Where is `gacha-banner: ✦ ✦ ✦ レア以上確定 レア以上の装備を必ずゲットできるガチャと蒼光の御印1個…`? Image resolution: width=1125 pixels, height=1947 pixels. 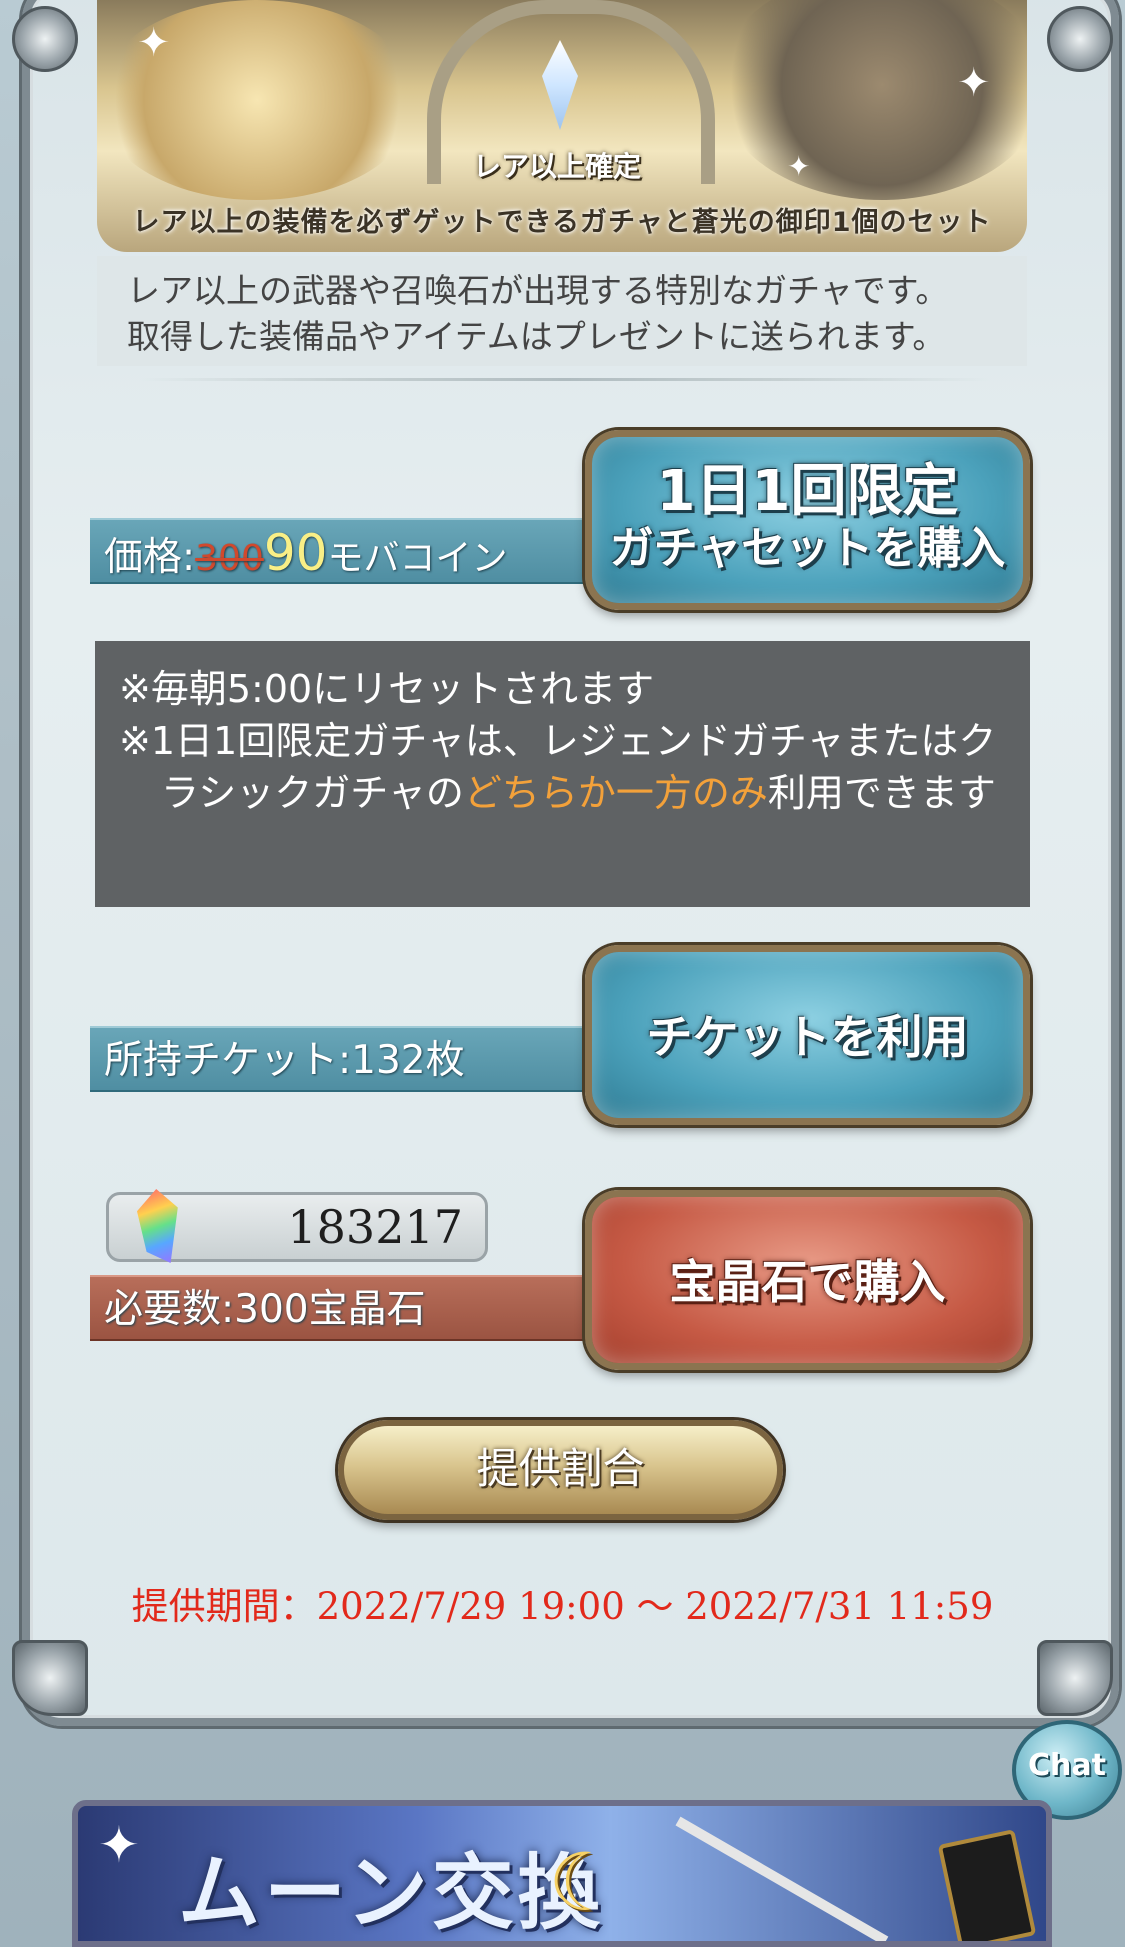 gacha-banner: ✦ ✦ ✦ レア以上確定 レア以上の装備を必ずゲットできるガチャと蒼光の御印1個… is located at coordinates (562, 126).